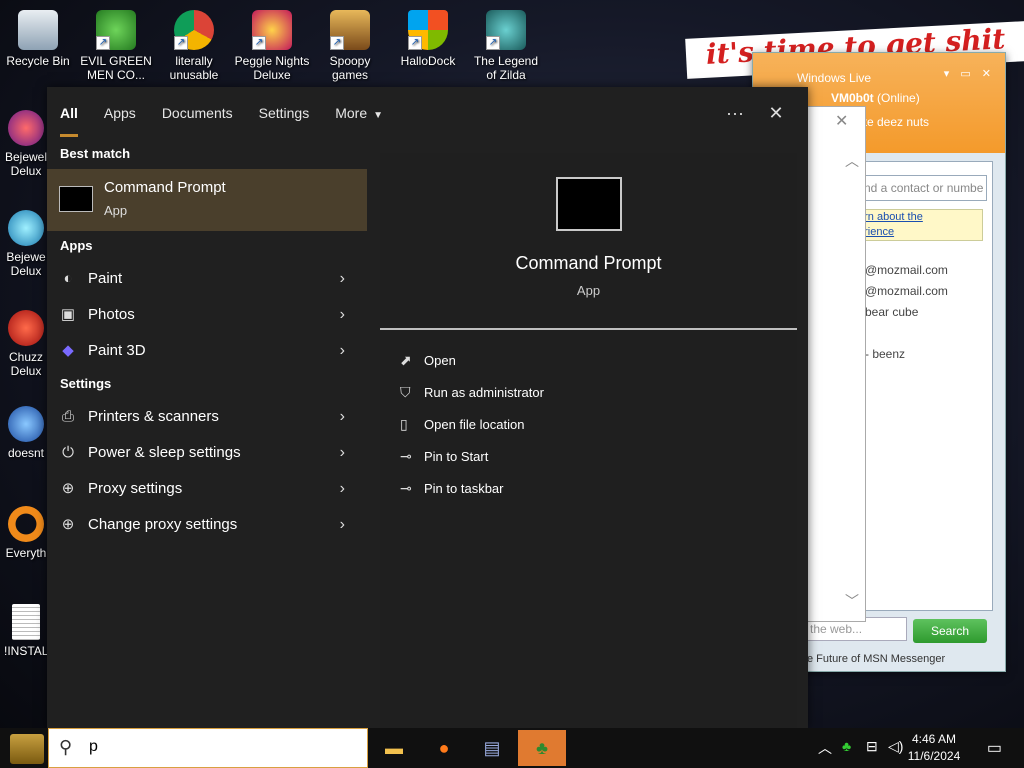  Describe the element at coordinates (735, 113) in the screenshot. I see `more-options-icon: ···` at that location.